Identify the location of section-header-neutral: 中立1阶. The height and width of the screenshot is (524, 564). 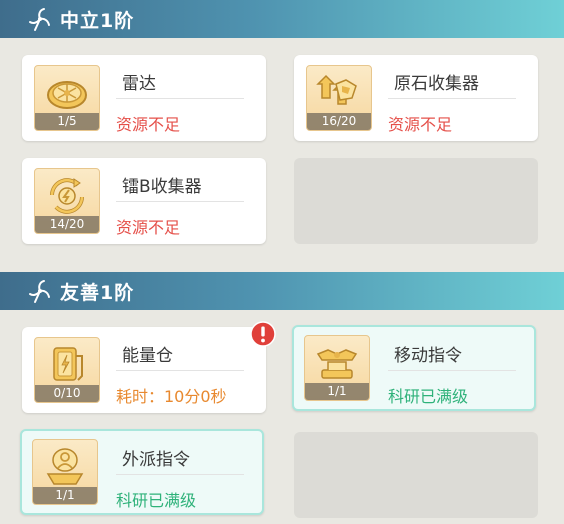
(282, 19).